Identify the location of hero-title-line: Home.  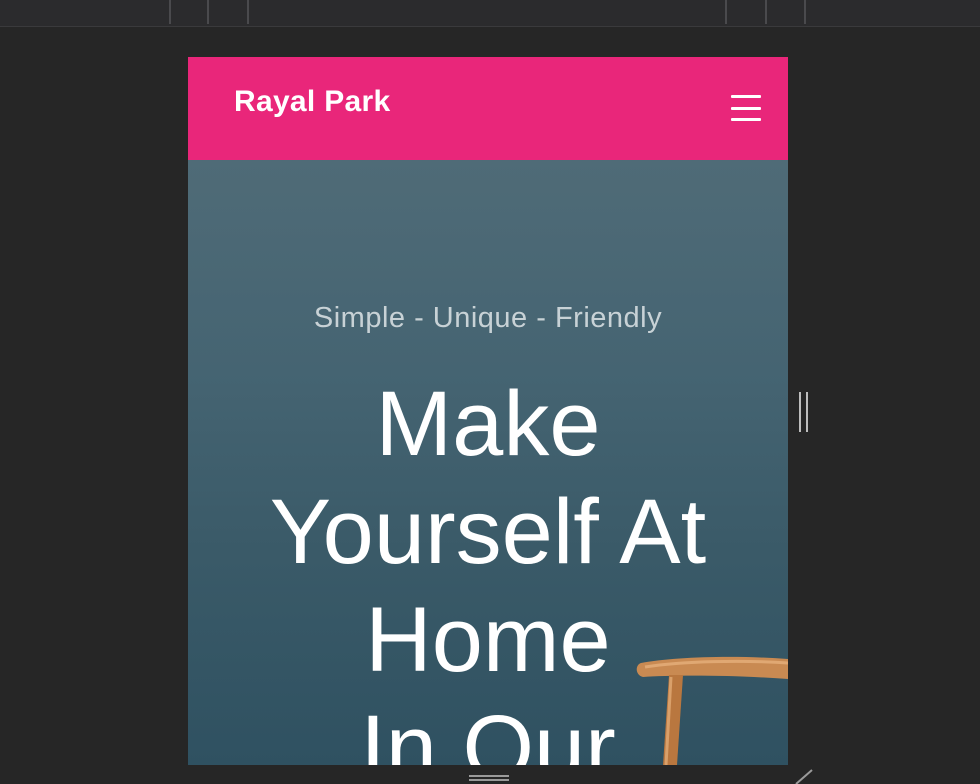
(488, 640).